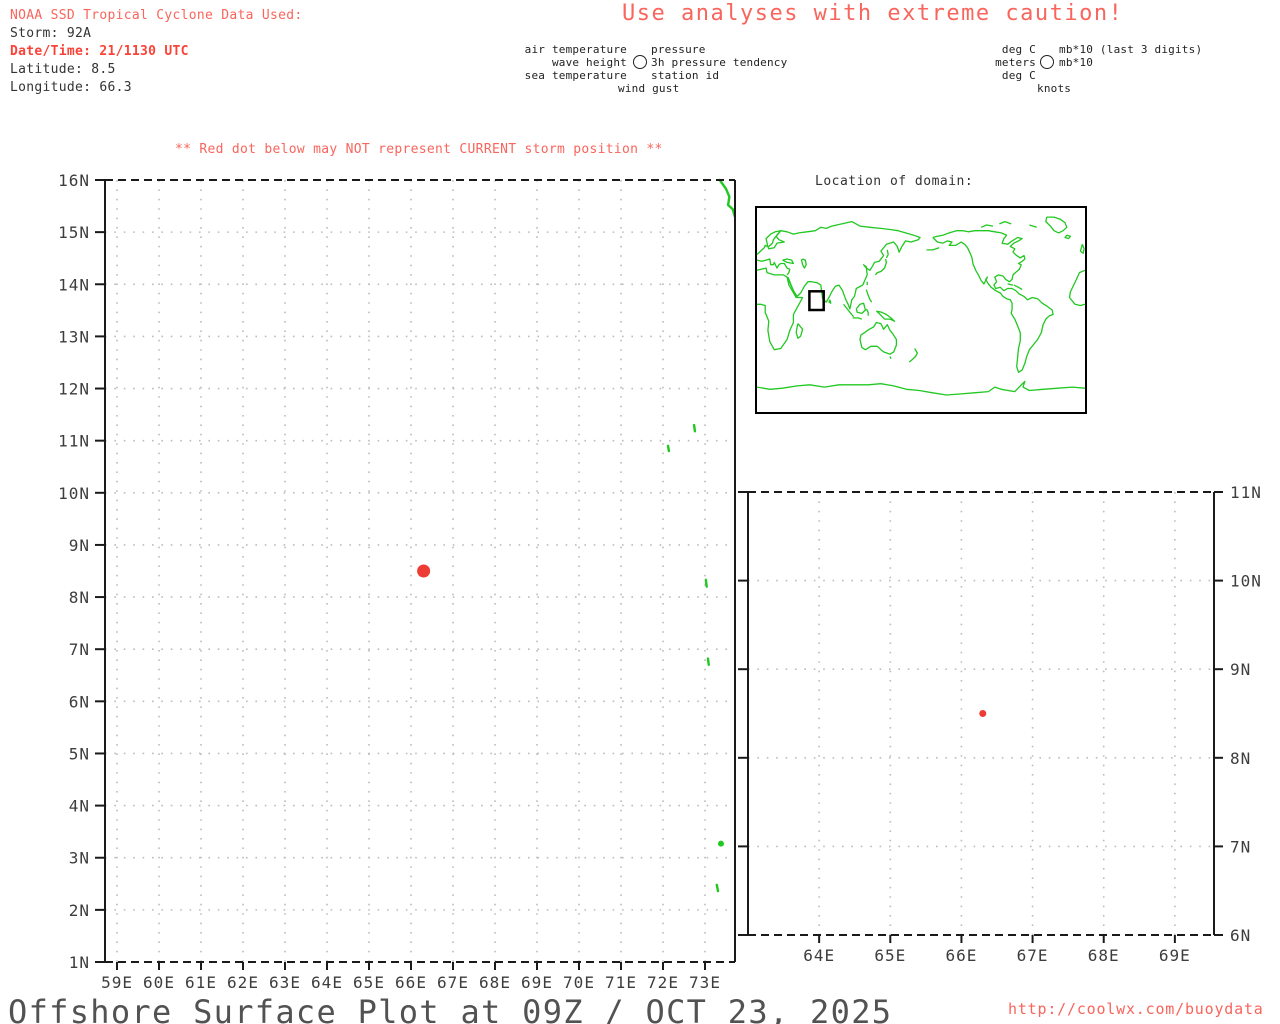  I want to click on caution-warning: Use analyses with extreme caution!, so click(873, 13).